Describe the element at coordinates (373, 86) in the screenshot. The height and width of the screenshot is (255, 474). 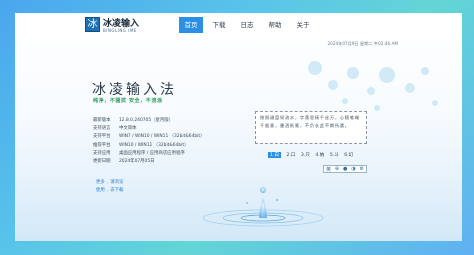
I see `bubble-decoration` at that location.